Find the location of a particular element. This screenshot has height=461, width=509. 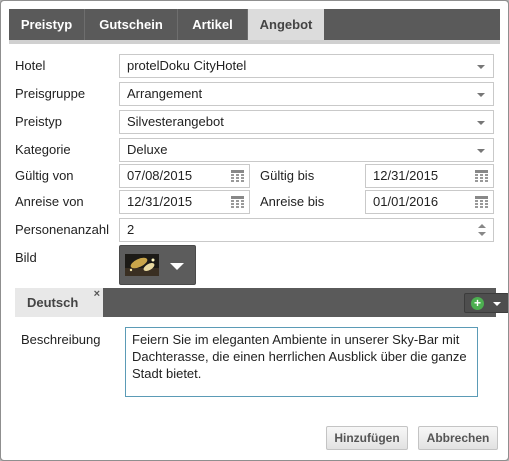

anreise-bis-value: 01/01/2016 is located at coordinates (406, 201).